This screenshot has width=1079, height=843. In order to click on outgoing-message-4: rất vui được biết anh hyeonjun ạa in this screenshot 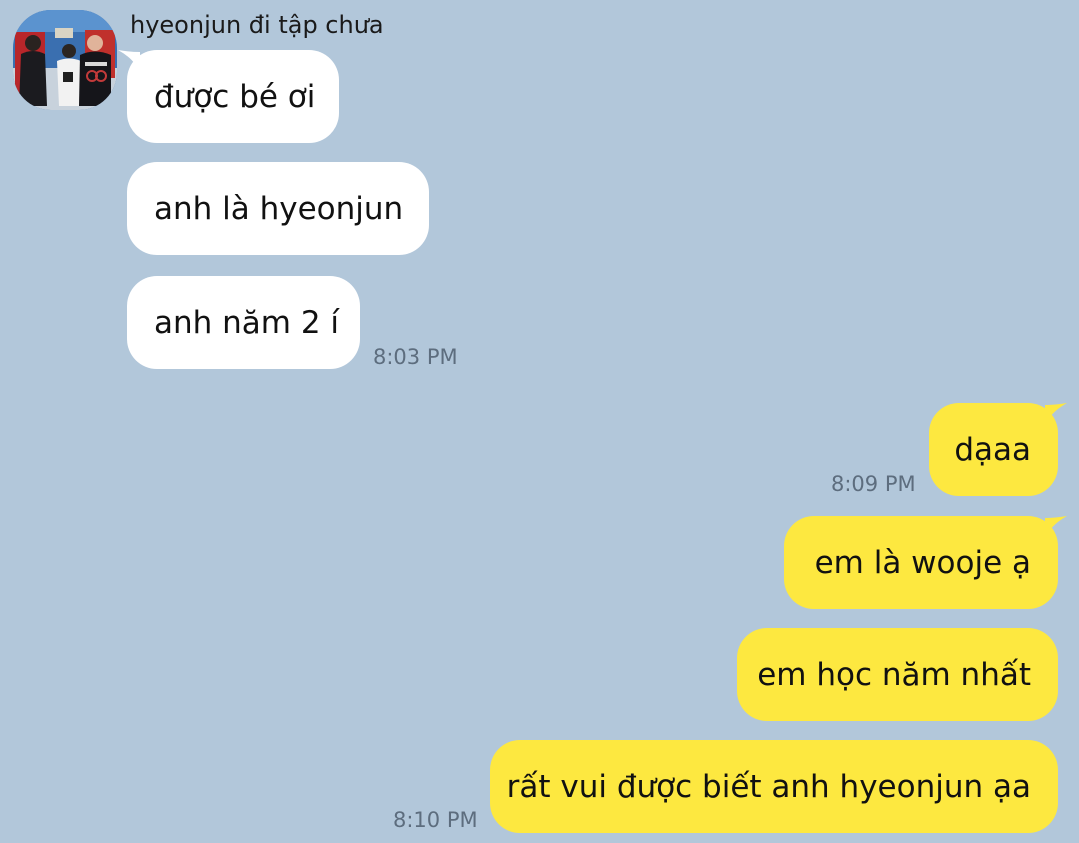, I will do `click(774, 786)`.